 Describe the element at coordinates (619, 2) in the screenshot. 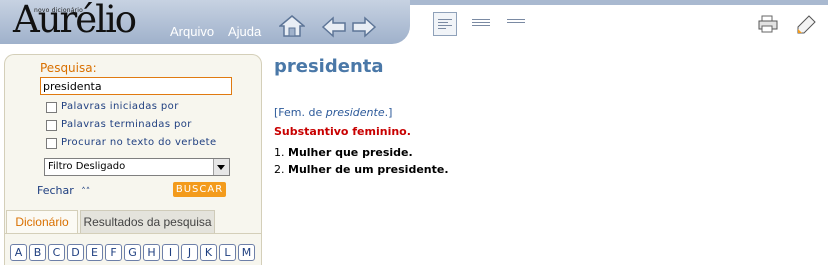

I see `toolbar-divider` at that location.